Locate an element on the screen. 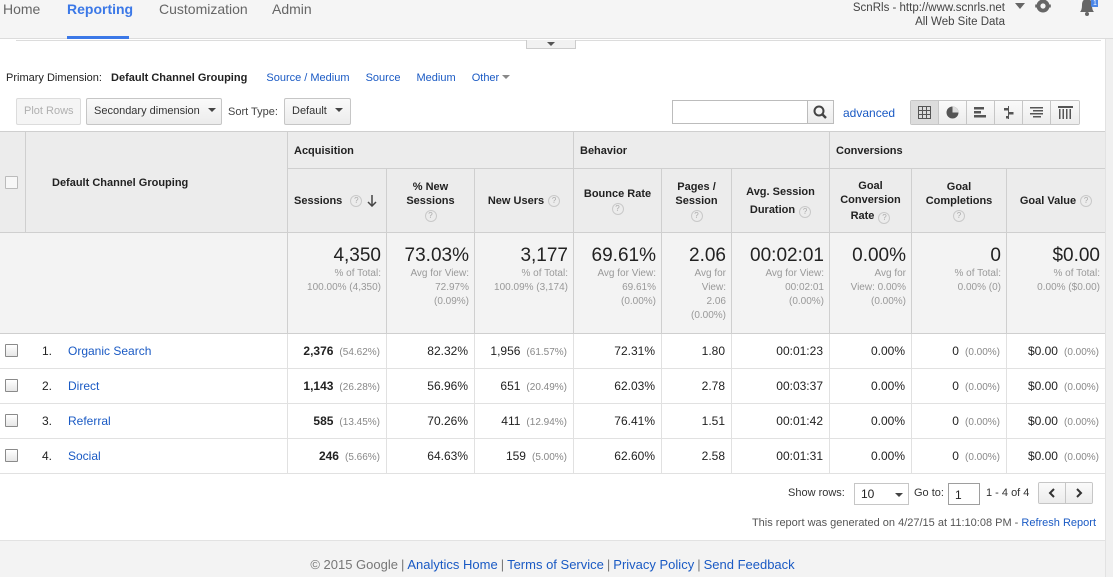  table-grid-icon is located at coordinates (924, 112).